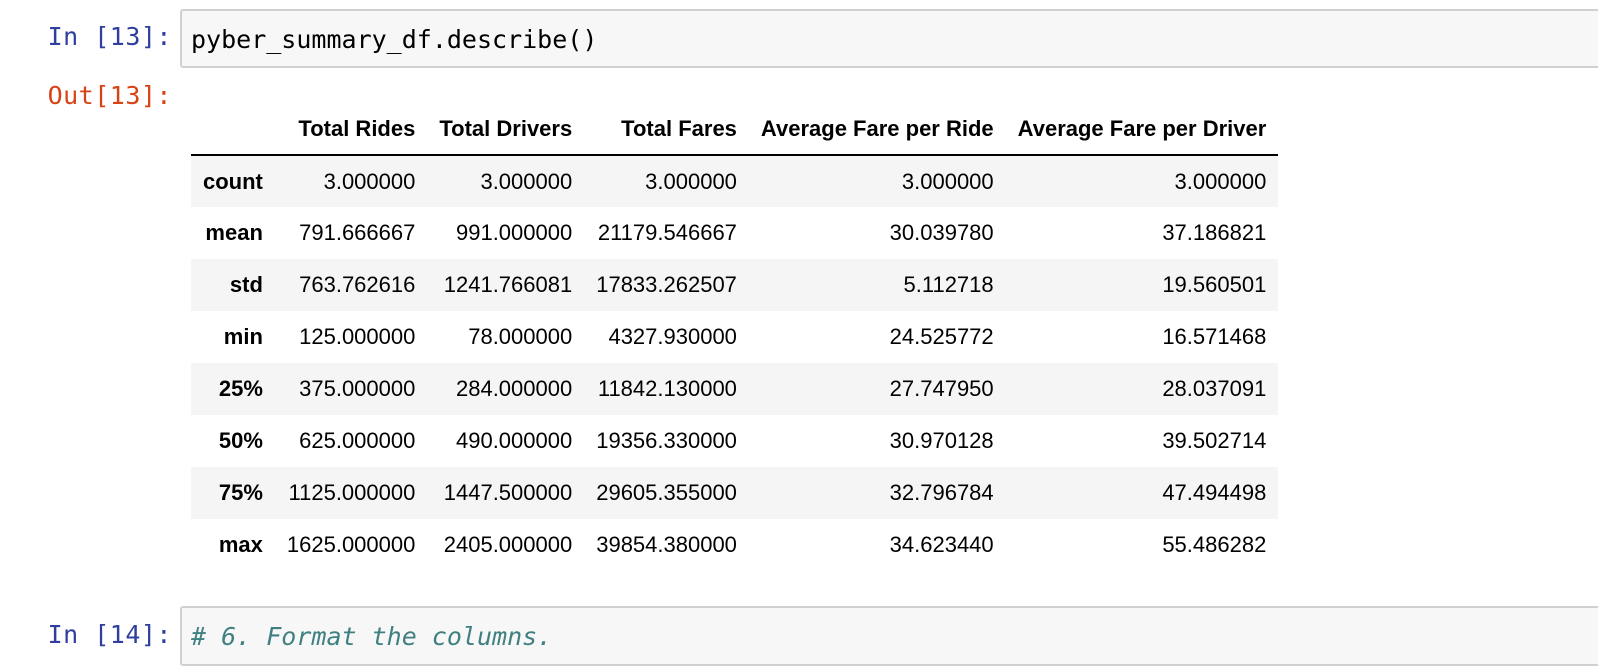 This screenshot has height=666, width=1598. What do you see at coordinates (1214, 232) in the screenshot?
I see `table-cell: 37.186821` at bounding box center [1214, 232].